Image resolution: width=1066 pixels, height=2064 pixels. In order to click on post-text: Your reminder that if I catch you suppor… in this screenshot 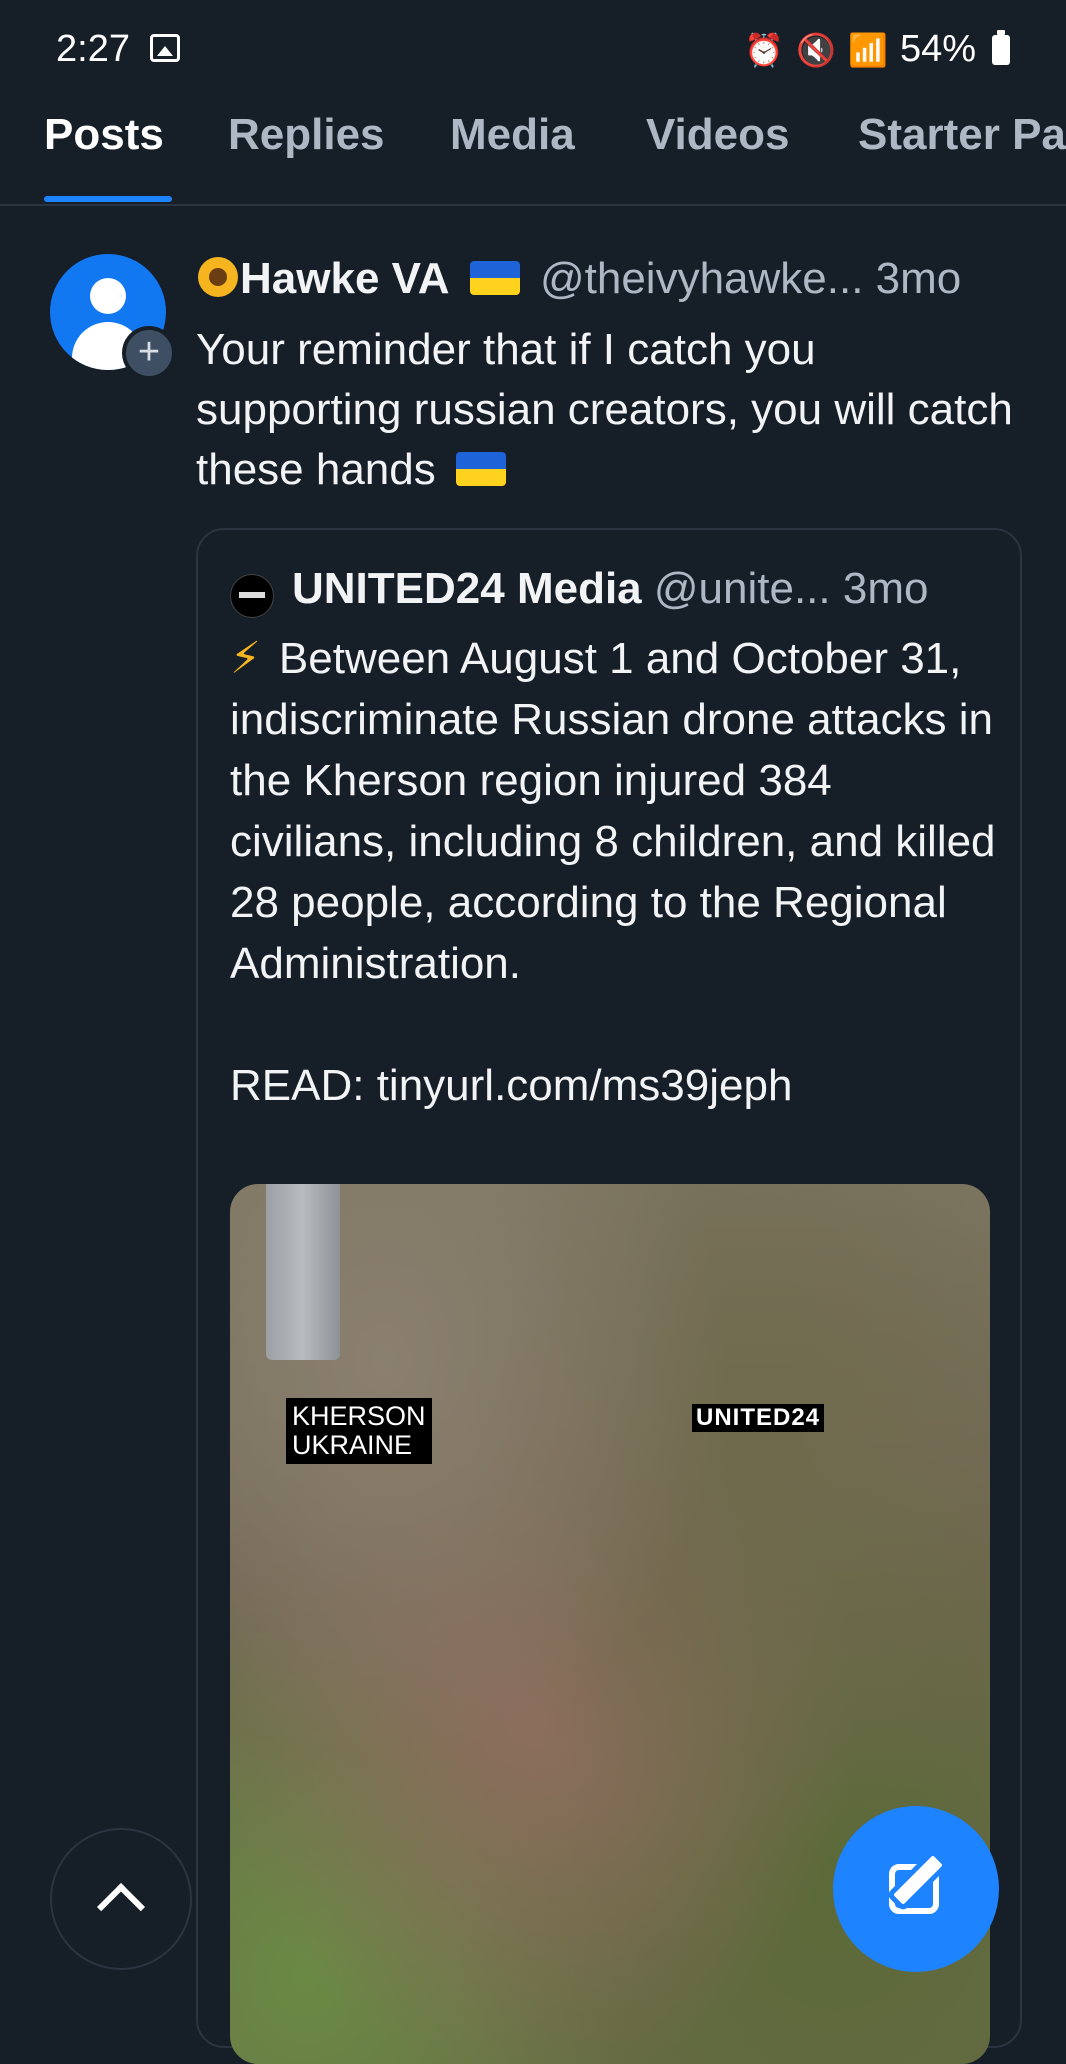, I will do `click(604, 409)`.